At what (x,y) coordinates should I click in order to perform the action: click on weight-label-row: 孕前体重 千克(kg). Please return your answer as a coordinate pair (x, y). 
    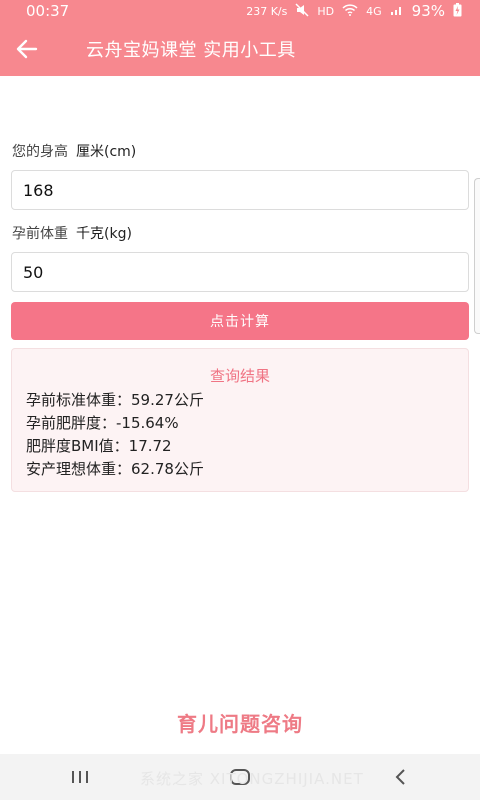
    Looking at the image, I should click on (72, 233).